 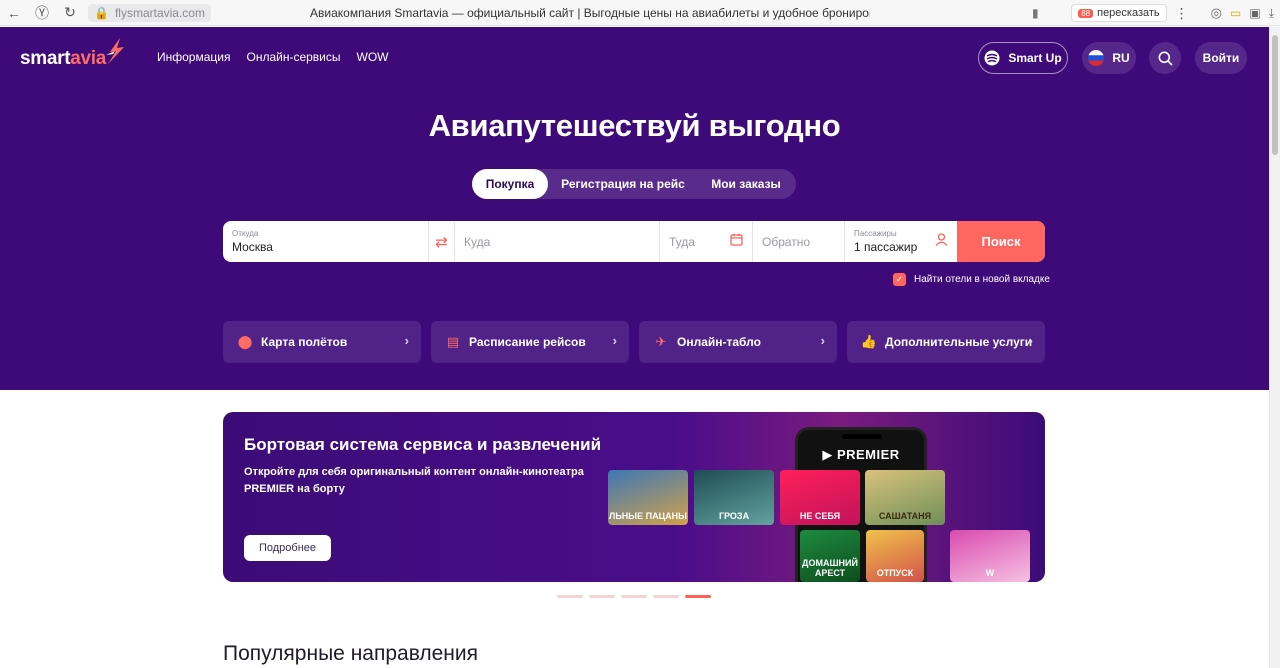 I want to click on site-search-button, so click(x=1165, y=58).